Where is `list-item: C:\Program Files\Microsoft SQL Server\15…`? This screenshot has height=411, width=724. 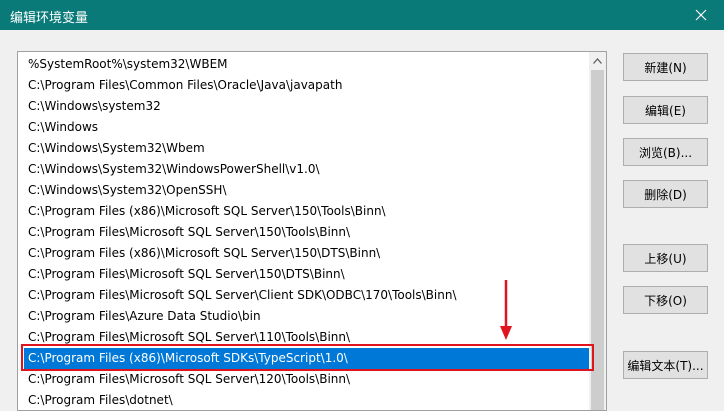 list-item: C:\Program Files\Microsoft SQL Server\15… is located at coordinates (307, 232).